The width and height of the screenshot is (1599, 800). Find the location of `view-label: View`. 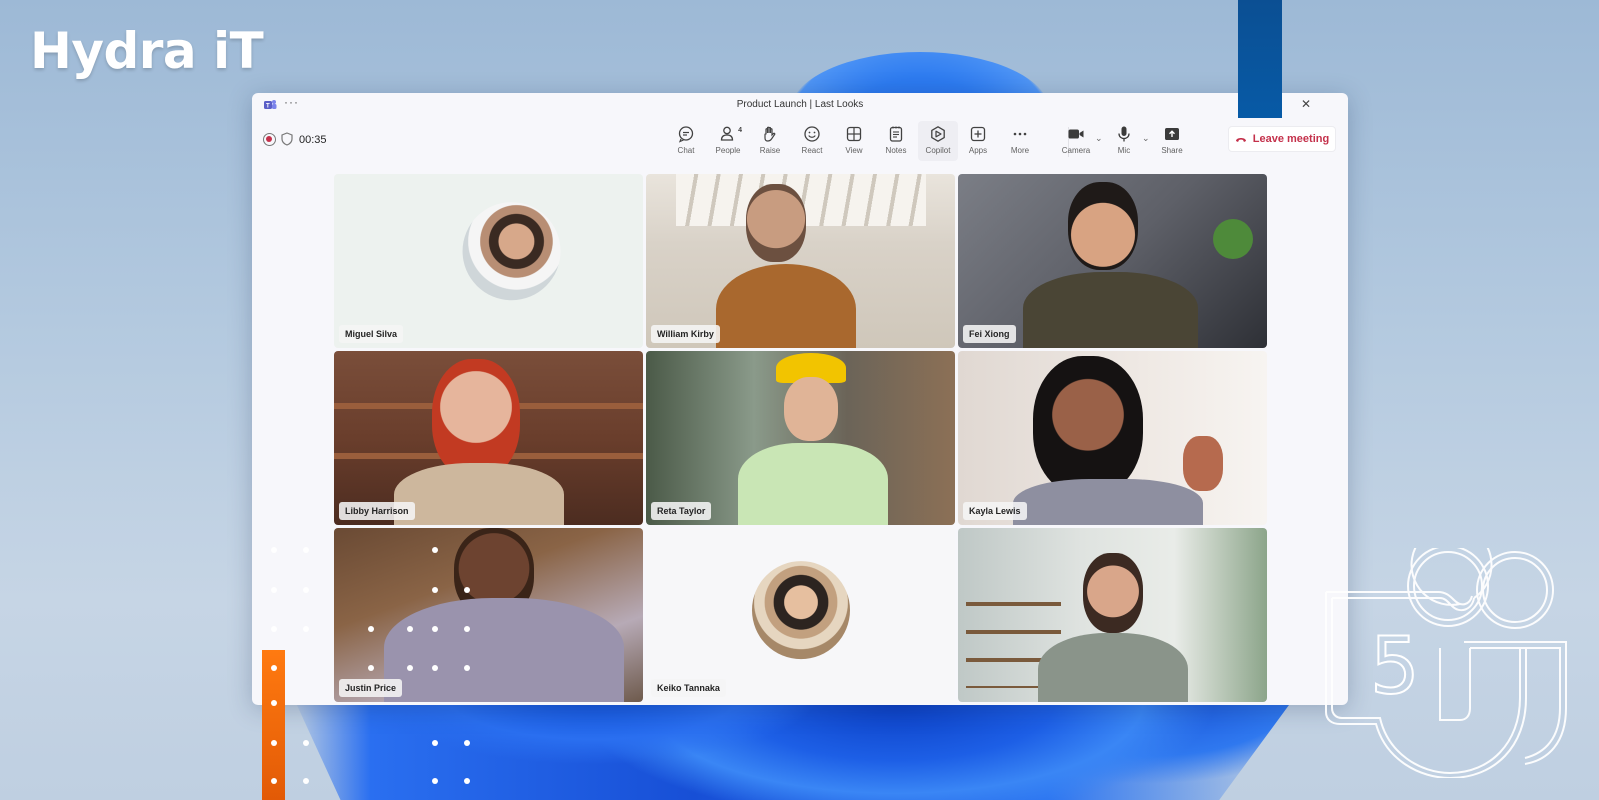

view-label: View is located at coordinates (854, 150).